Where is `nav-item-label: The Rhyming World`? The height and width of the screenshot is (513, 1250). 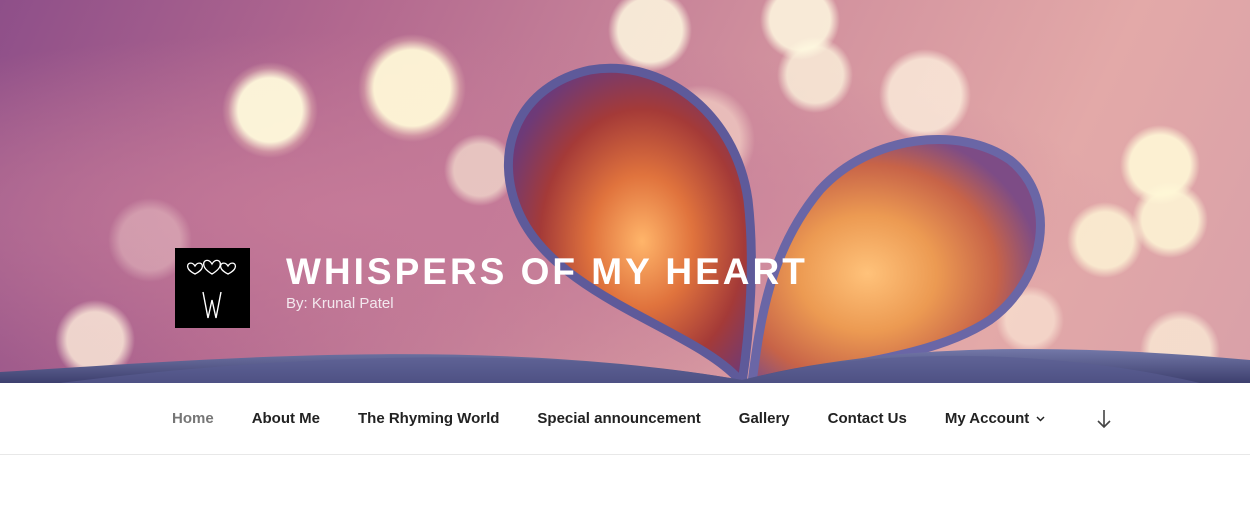 nav-item-label: The Rhyming World is located at coordinates (429, 418).